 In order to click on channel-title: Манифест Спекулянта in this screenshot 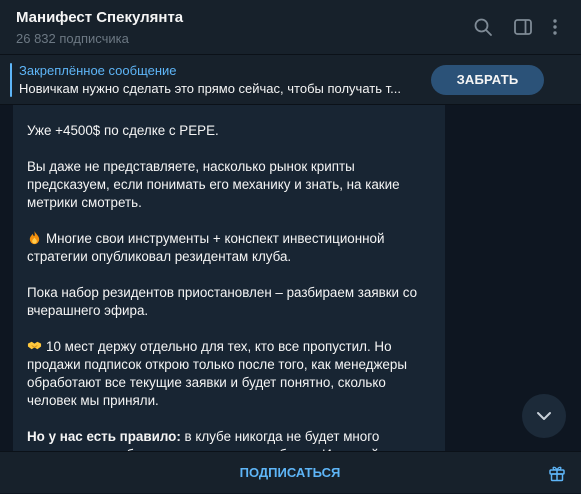, I will do `click(99, 17)`.